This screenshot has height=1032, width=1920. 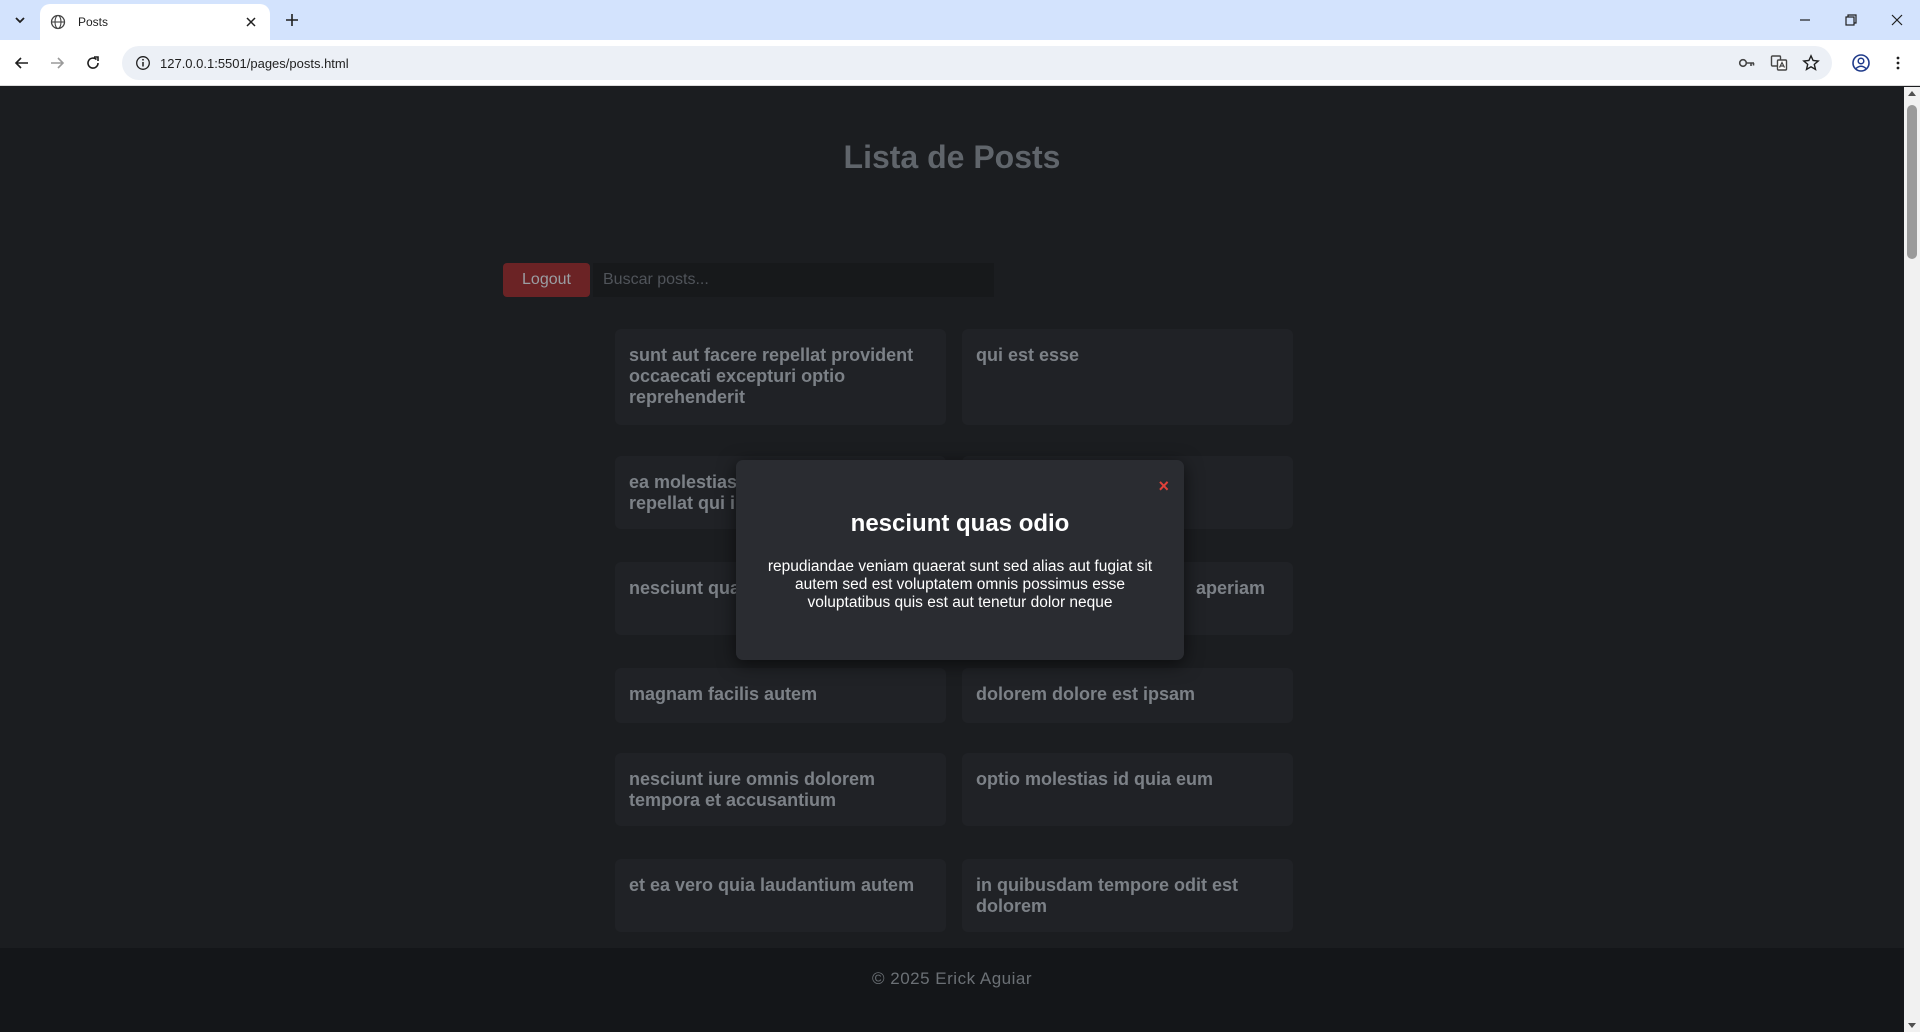 I want to click on forward-button, so click(x=57, y=63).